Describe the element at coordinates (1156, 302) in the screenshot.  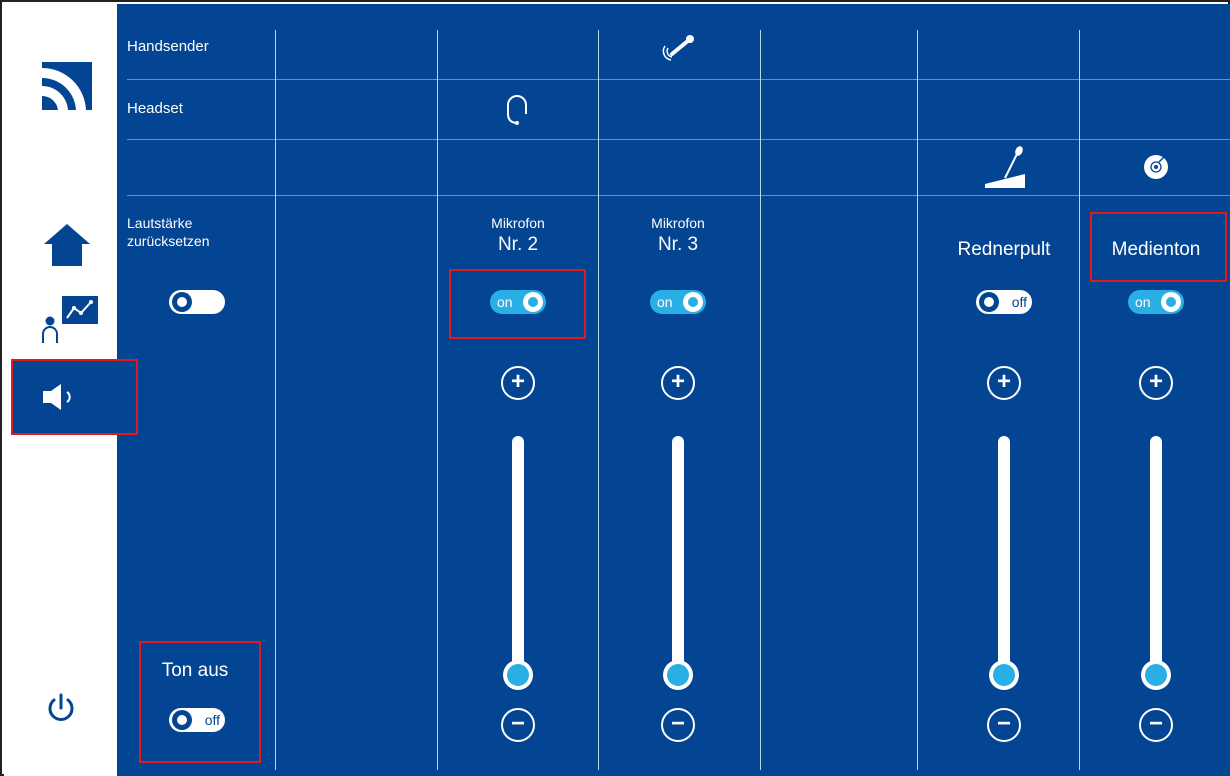
I see `channel-media-toggle: on` at that location.